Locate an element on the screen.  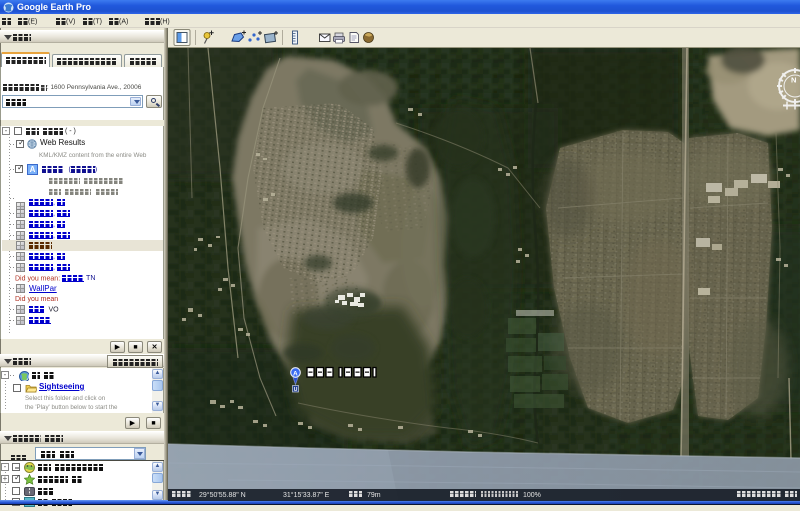
svg-text: N is located at coordinates (793, 80).